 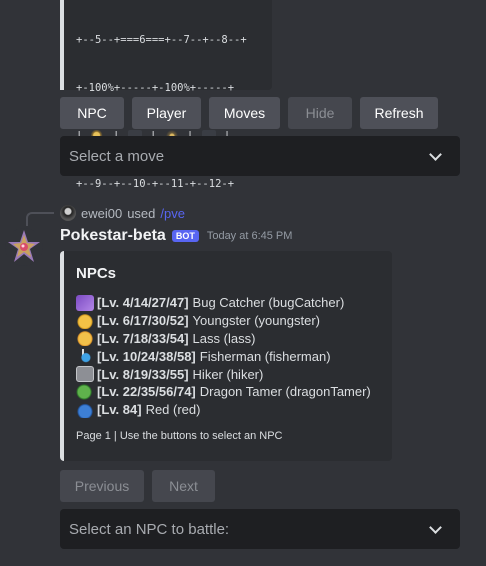 What do you see at coordinates (85, 409) in the screenshot?
I see `cap-icon` at bounding box center [85, 409].